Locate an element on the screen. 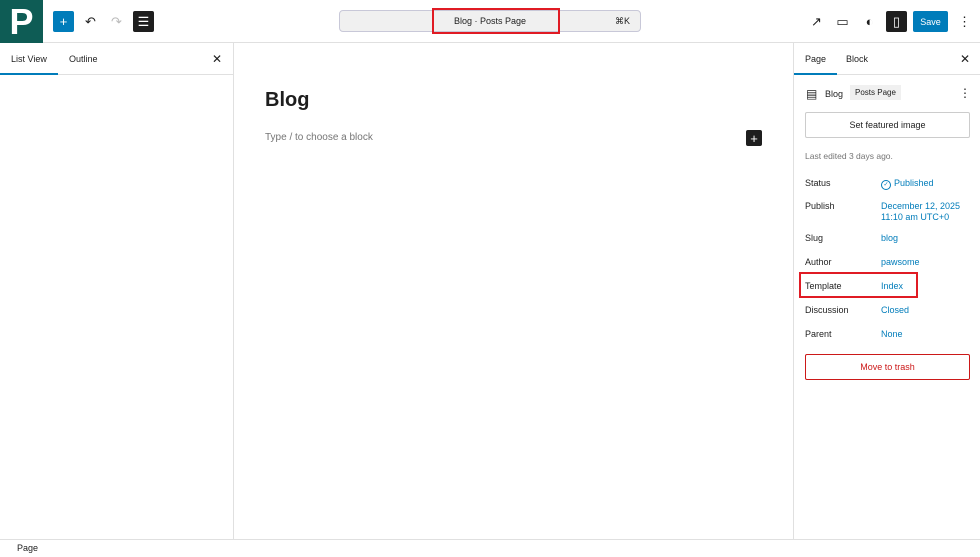 This screenshot has width=980, height=557. settings-panel-icon: ▯ is located at coordinates (896, 21).